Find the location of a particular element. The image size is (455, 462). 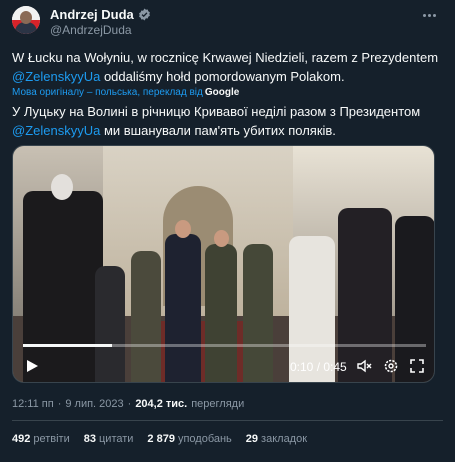

divider is located at coordinates (227, 420).